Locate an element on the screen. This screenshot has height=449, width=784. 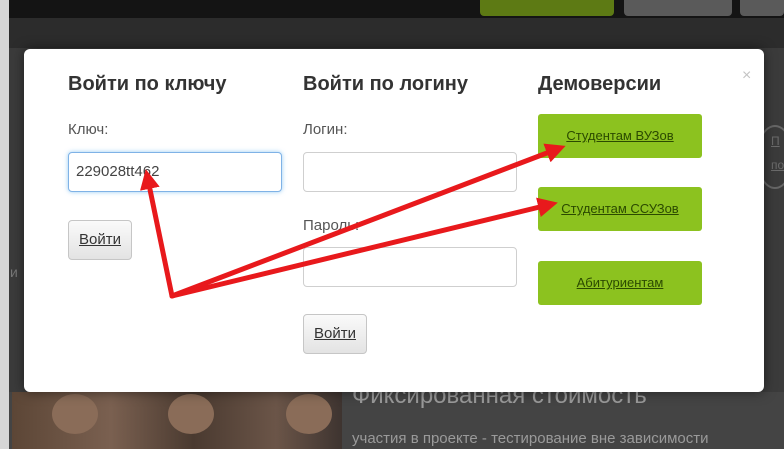
arrow-to-key-input is located at coordinates (157, 234).